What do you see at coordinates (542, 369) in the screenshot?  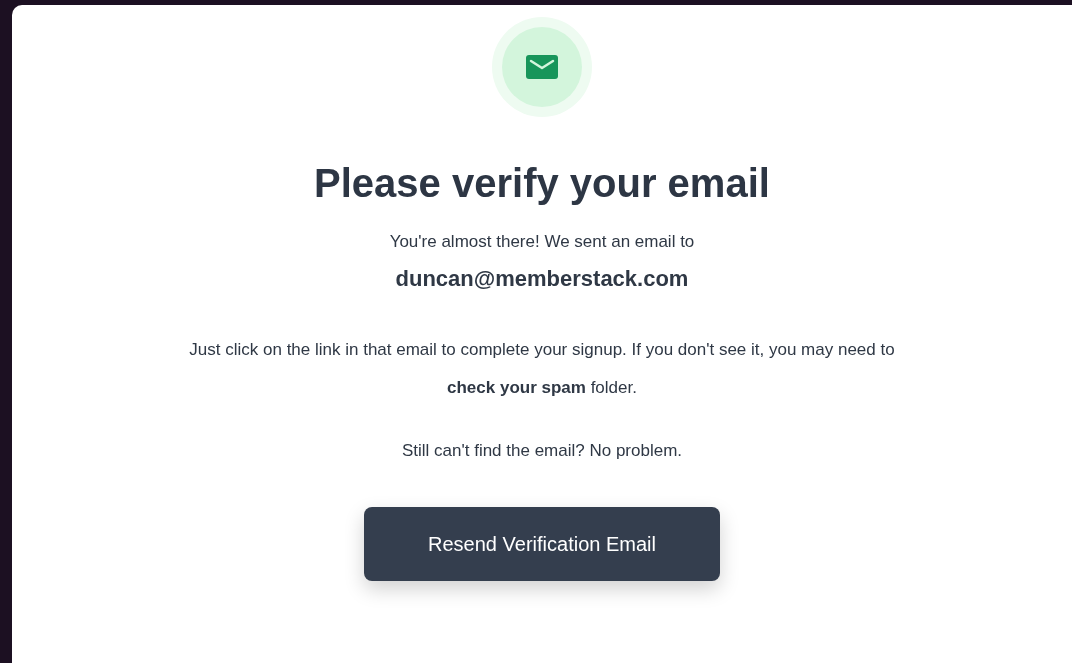 I see `instructions-text: Just click on the link in that email to complete your signup. If you don't see it, you may need to check your spam folder.` at bounding box center [542, 369].